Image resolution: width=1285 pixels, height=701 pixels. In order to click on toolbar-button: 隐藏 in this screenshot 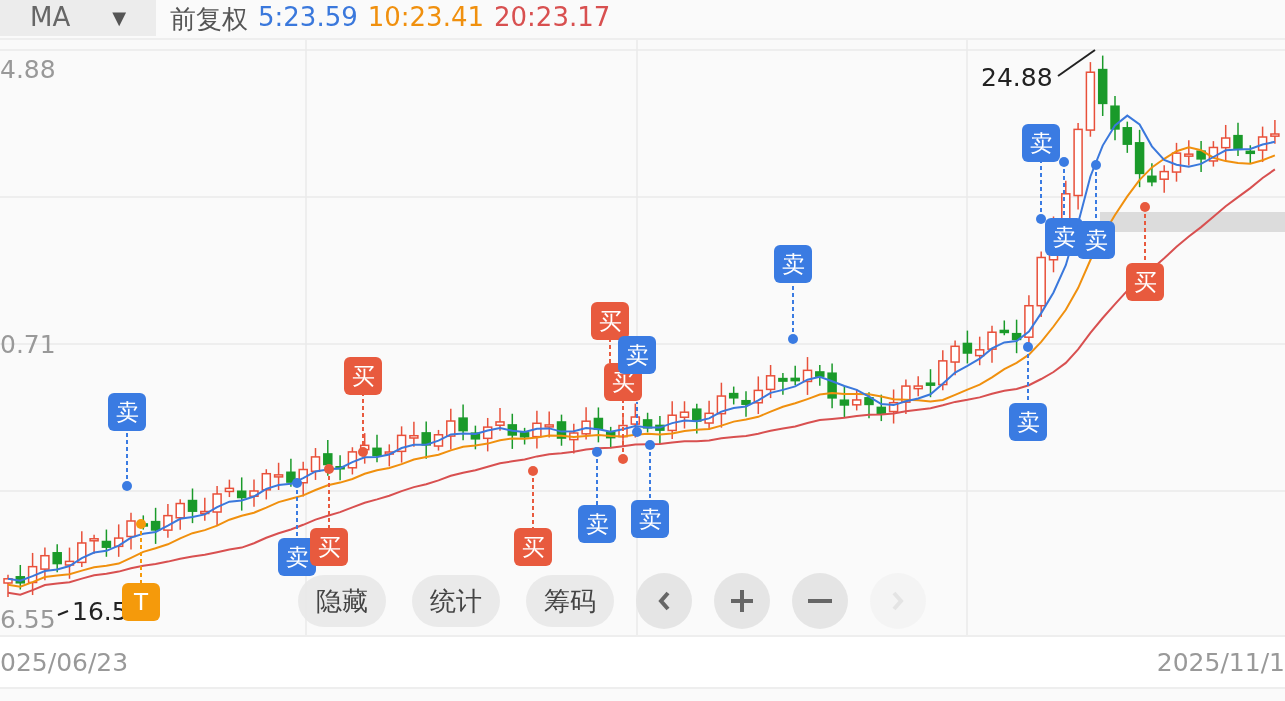, I will do `click(342, 601)`.